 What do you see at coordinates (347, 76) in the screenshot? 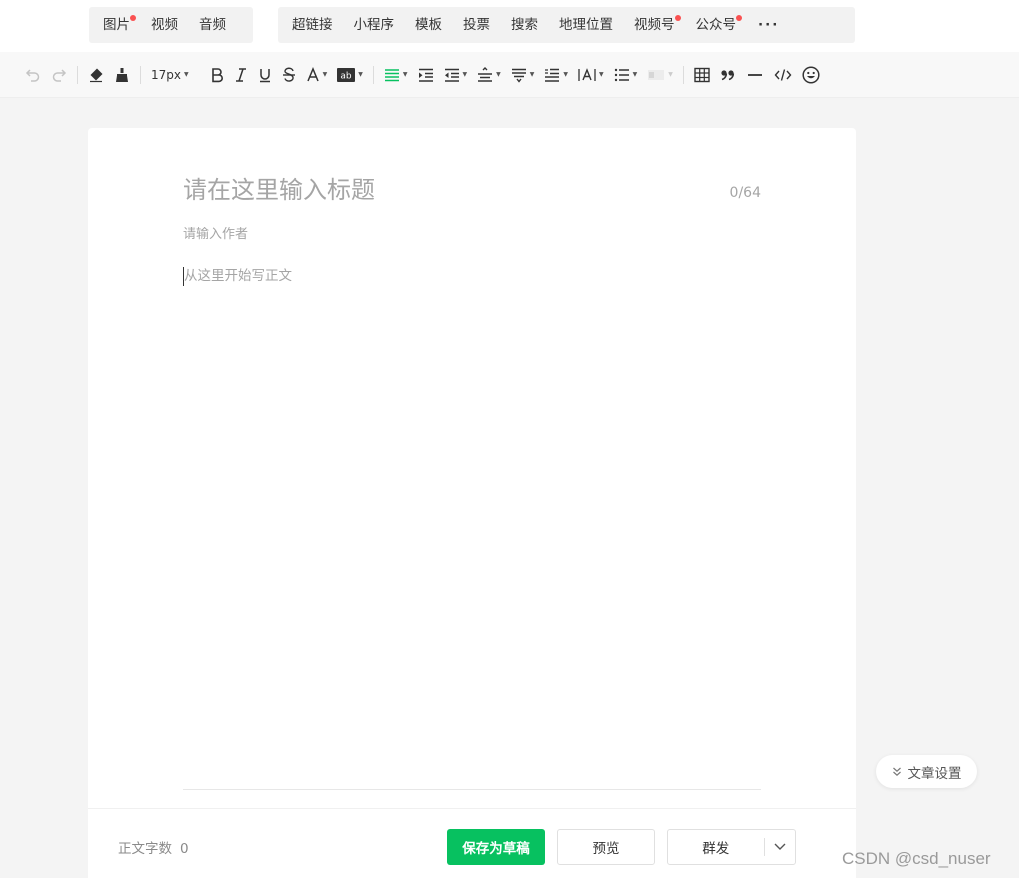
I see `svg-text: ab` at bounding box center [347, 76].